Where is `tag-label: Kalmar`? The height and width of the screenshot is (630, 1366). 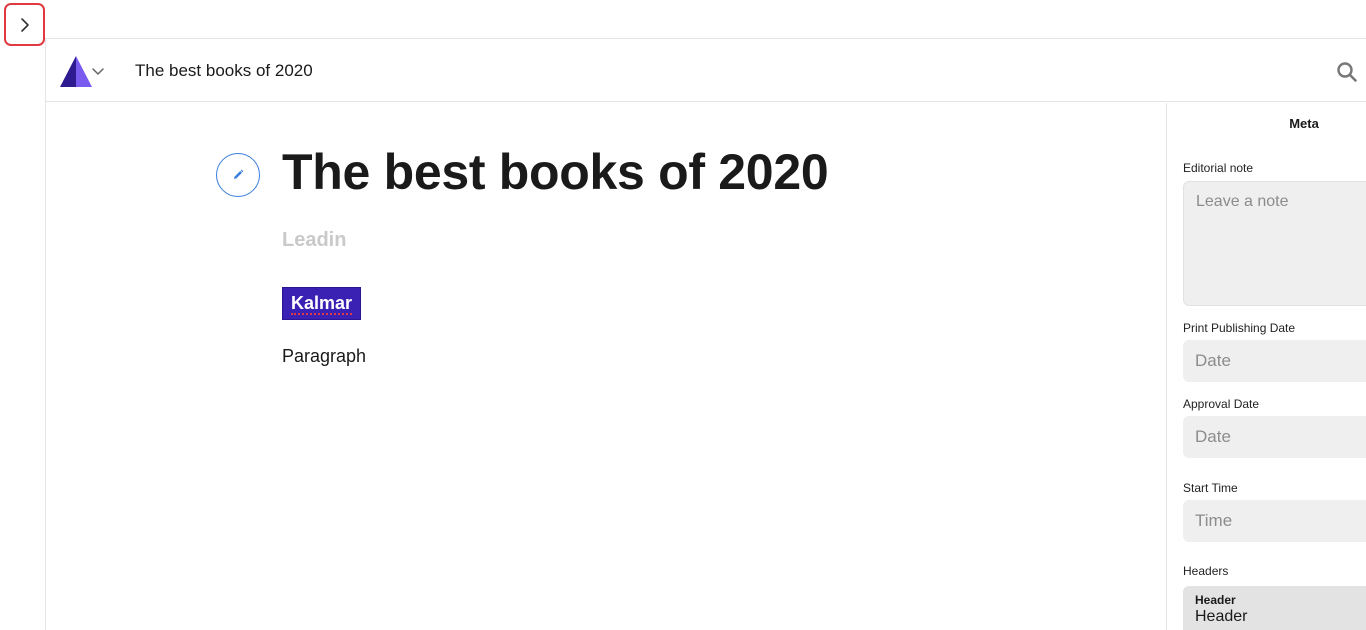 tag-label: Kalmar is located at coordinates (322, 303).